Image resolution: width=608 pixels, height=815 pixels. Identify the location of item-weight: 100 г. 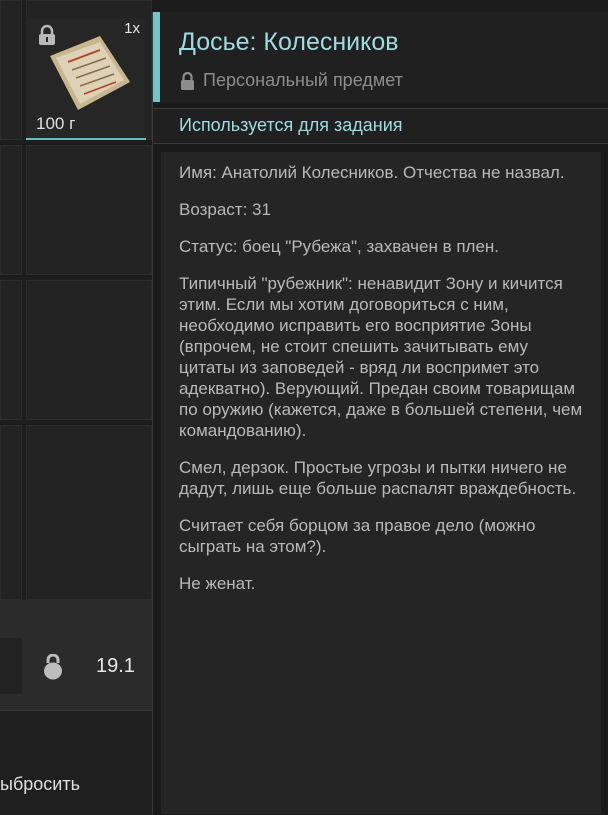
(56, 123).